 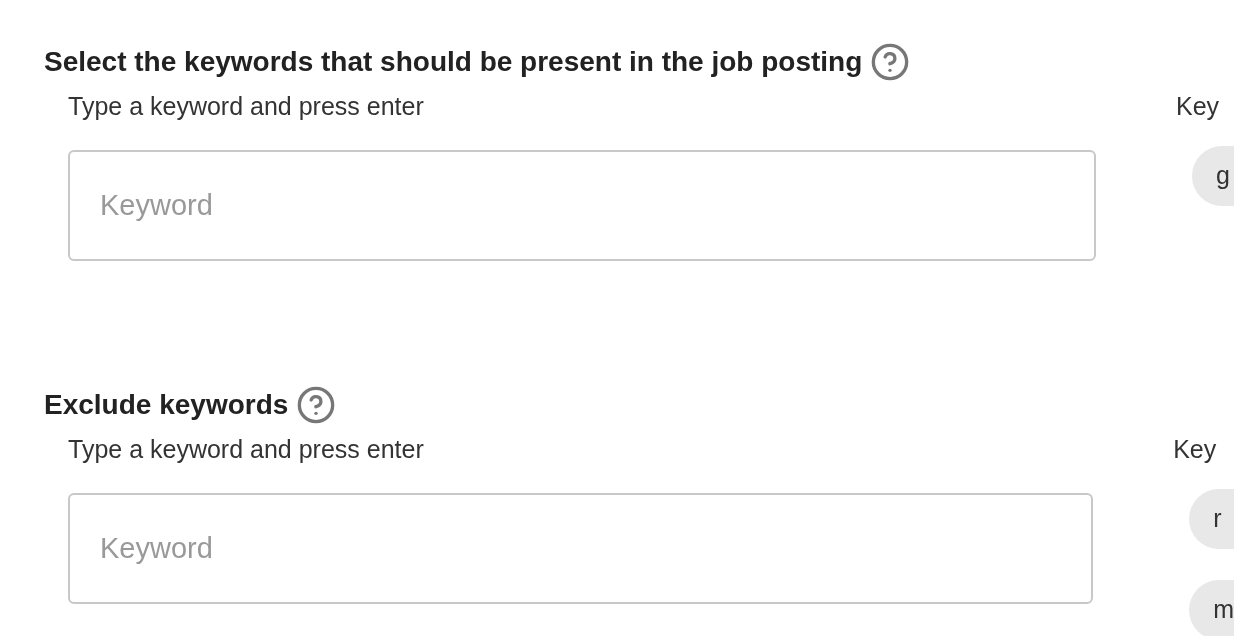 I want to click on section-title: Exclude keywords, so click(x=166, y=405).